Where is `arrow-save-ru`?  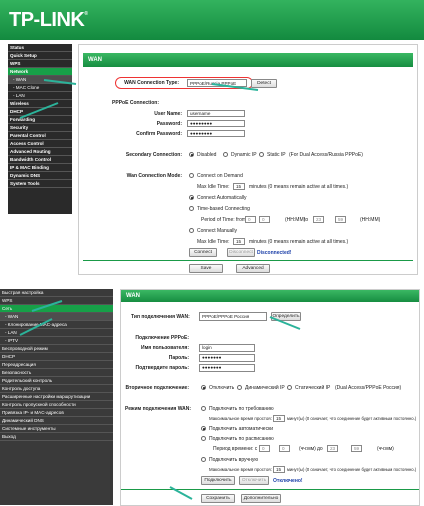
arrow-save-ru is located at coordinates (181, 493).